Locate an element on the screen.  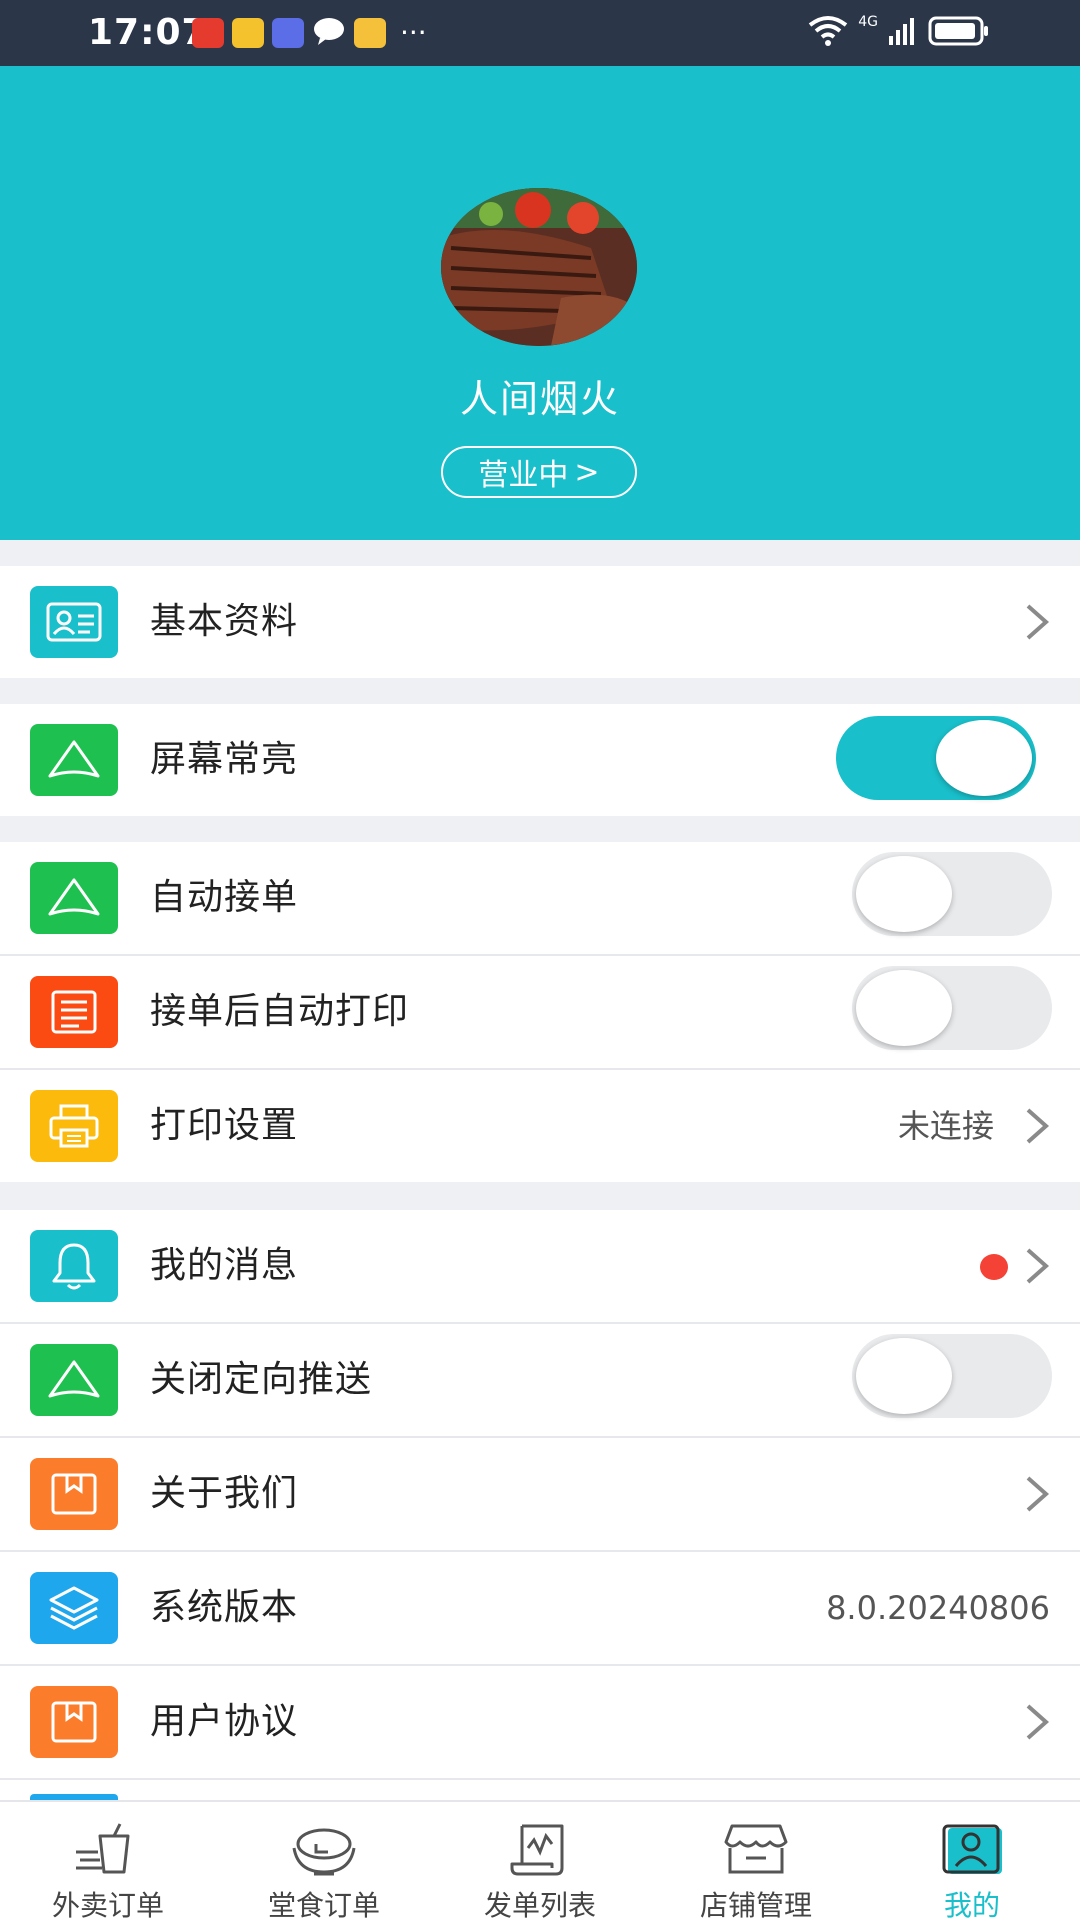
menu-item-my-messages: 我的消息 is located at coordinates (540, 1266).